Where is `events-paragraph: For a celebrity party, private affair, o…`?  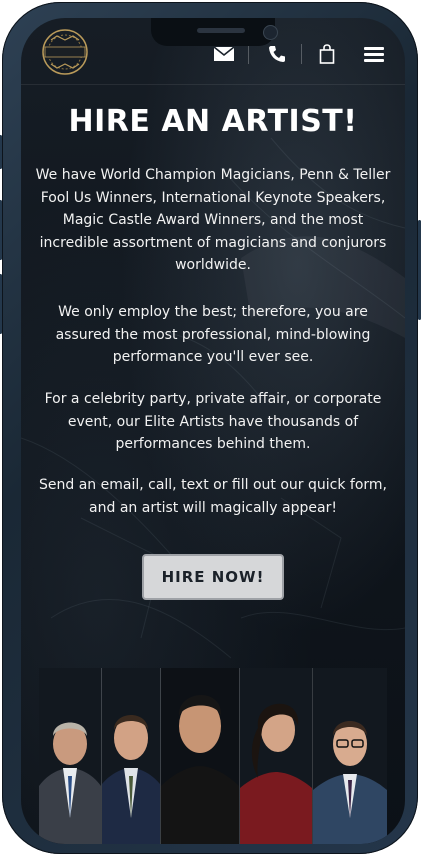 events-paragraph: For a celebrity party, private affair, o… is located at coordinates (213, 421).